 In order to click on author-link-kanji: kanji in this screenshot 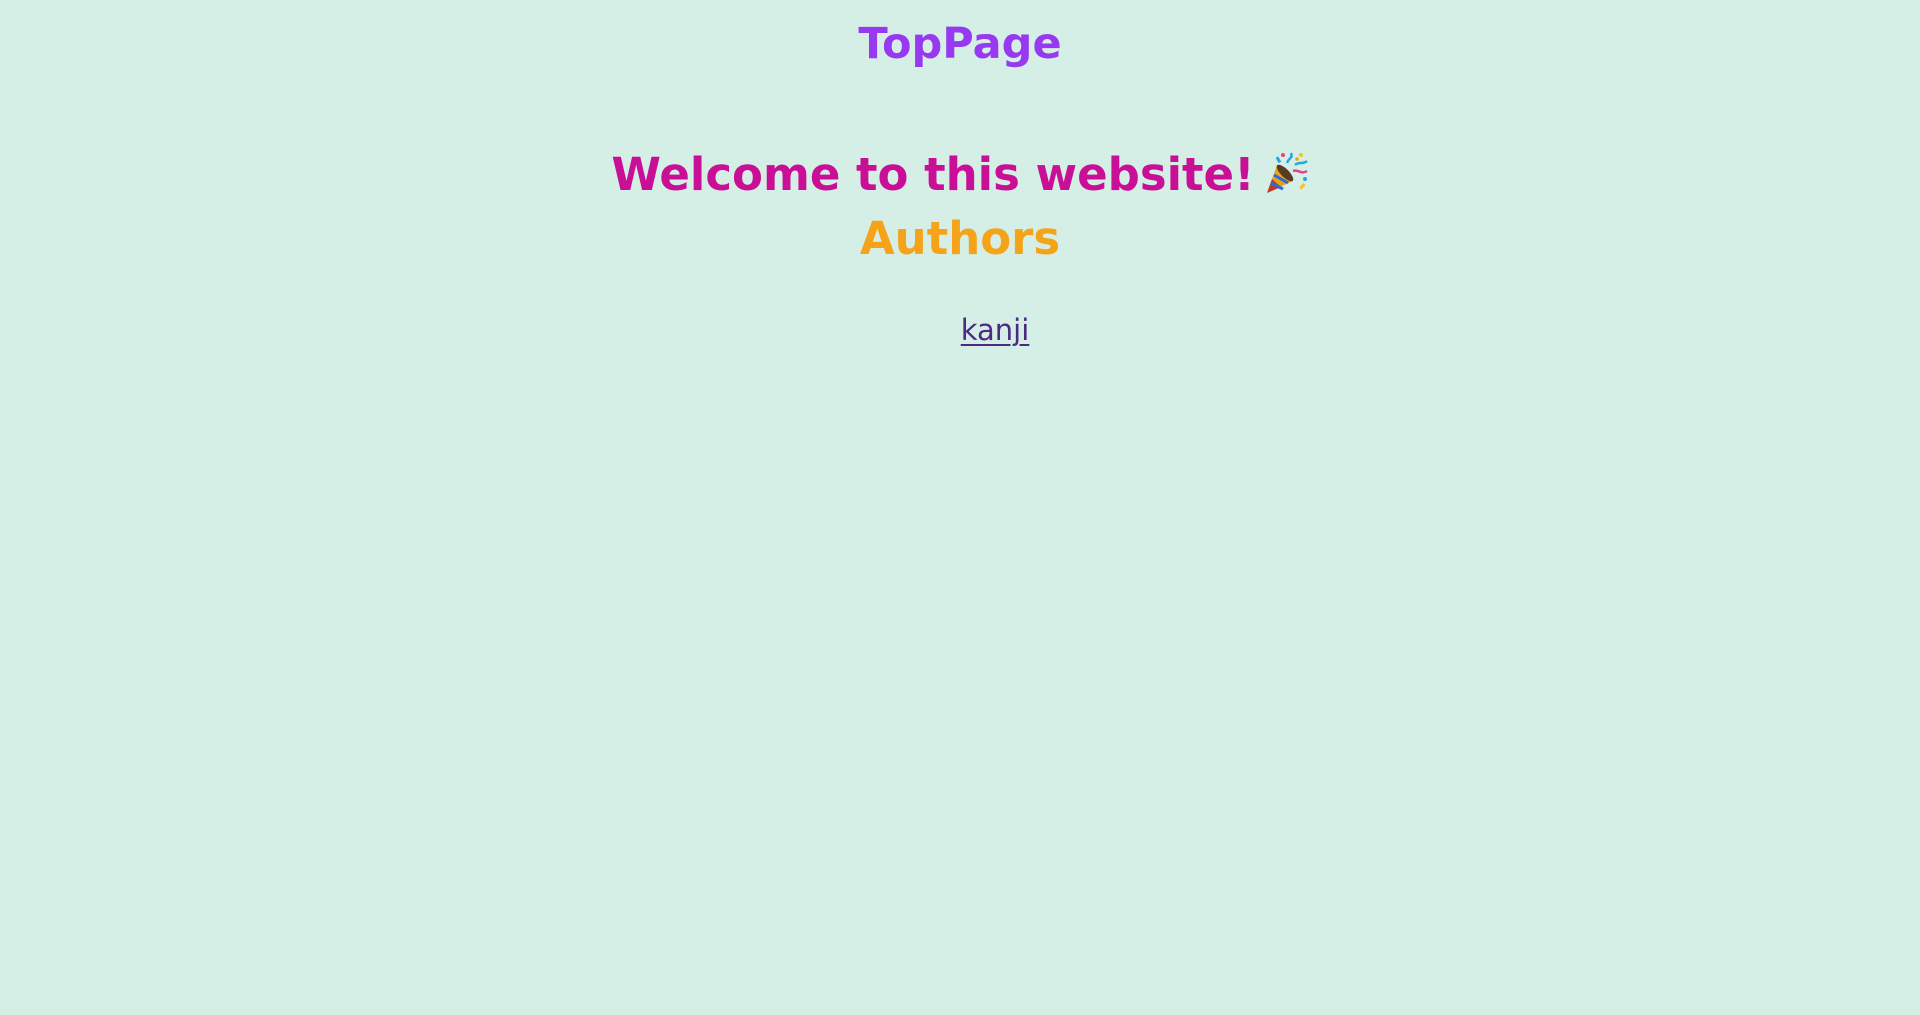, I will do `click(995, 330)`.